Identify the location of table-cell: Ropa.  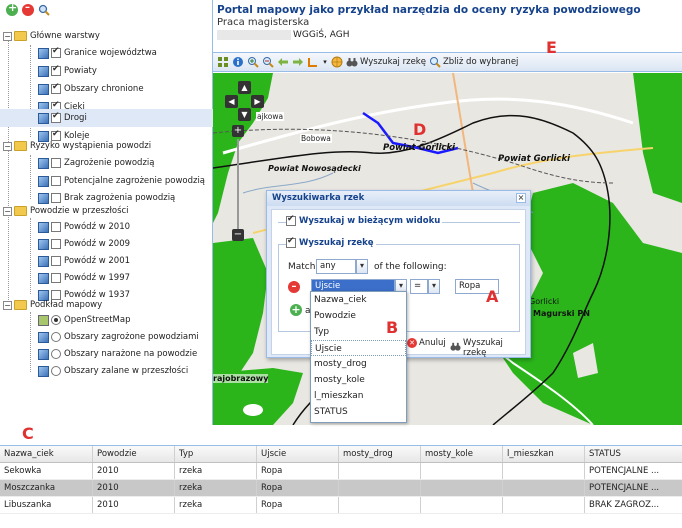
(298, 471).